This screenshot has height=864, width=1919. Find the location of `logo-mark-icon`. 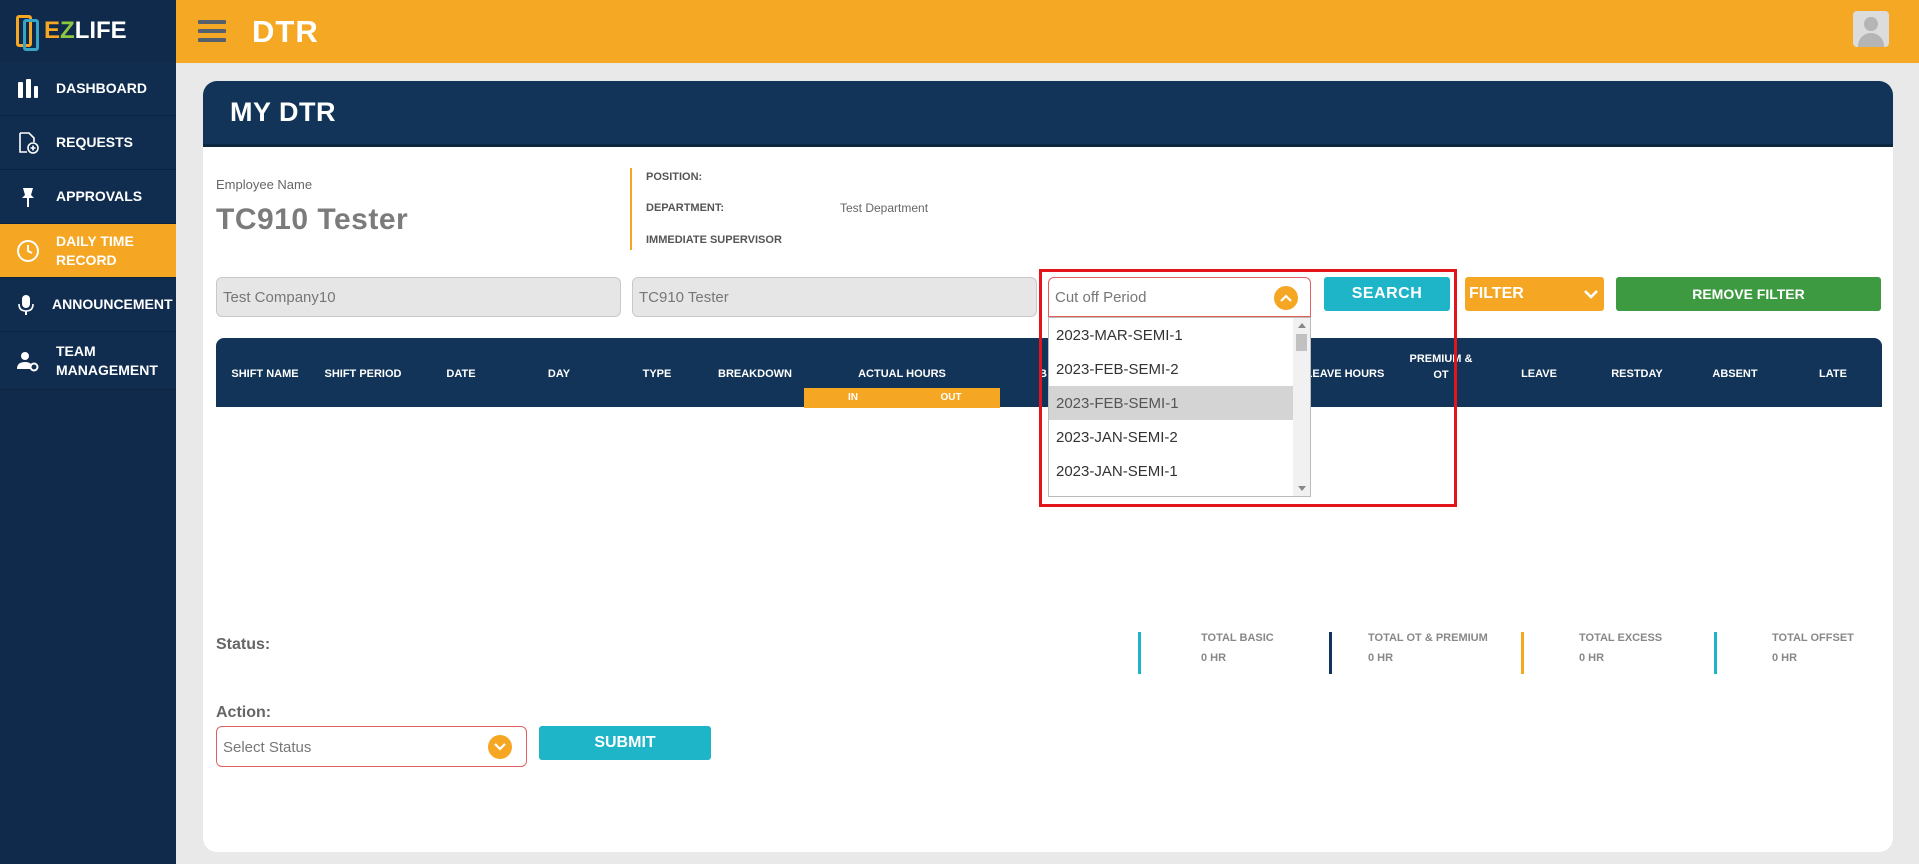

logo-mark-icon is located at coordinates (28, 31).